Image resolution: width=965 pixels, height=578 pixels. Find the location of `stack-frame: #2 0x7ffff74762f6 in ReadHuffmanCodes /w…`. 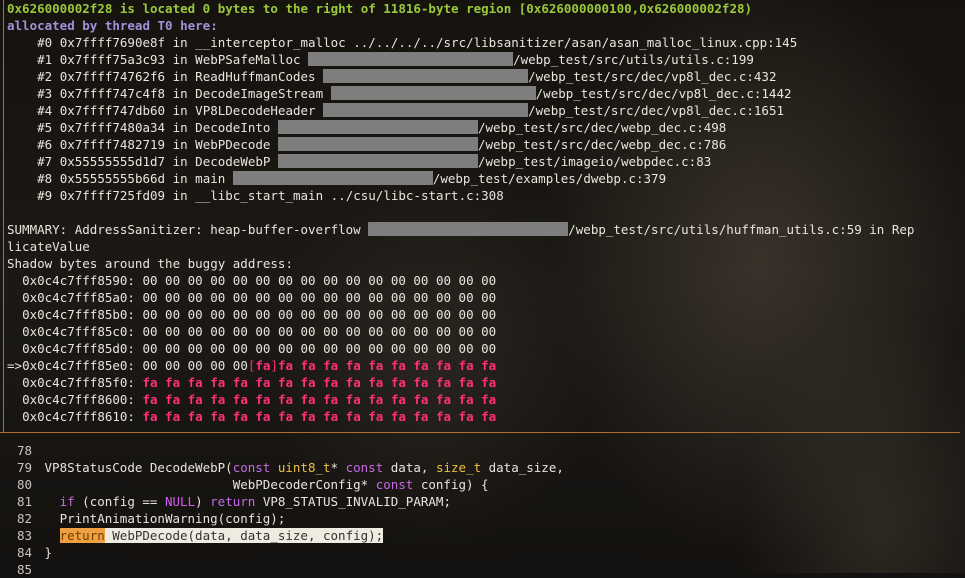

stack-frame: #2 0x7ffff74762f6 in ReadHuffmanCodes /w… is located at coordinates (407, 76).